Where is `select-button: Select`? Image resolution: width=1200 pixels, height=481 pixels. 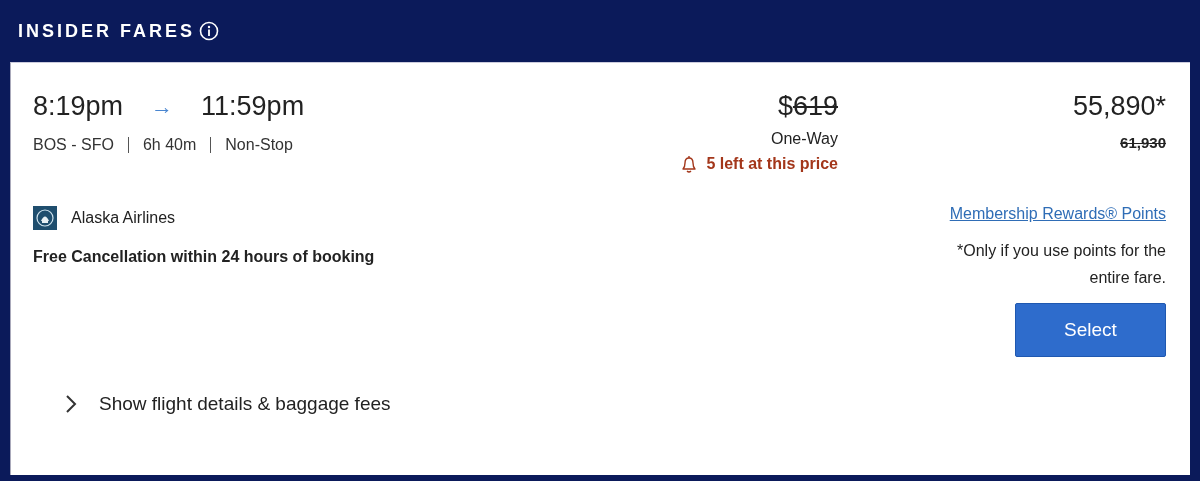
select-button: Select is located at coordinates (1090, 330).